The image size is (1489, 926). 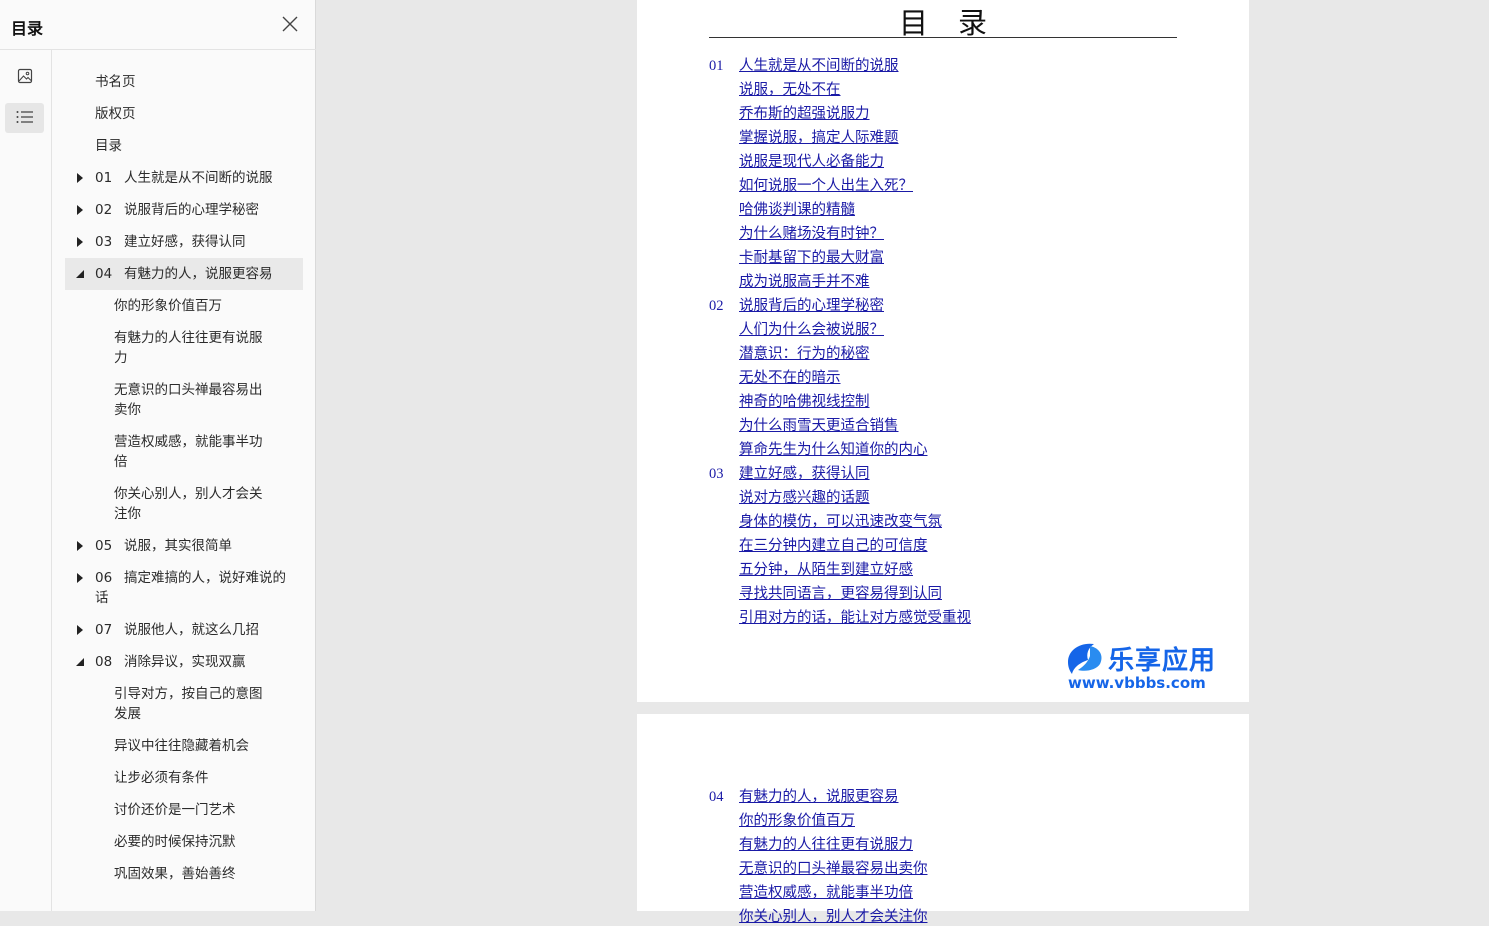 I want to click on toc-subitem: 营造权威感，就能事半功倍, so click(x=184, y=452).